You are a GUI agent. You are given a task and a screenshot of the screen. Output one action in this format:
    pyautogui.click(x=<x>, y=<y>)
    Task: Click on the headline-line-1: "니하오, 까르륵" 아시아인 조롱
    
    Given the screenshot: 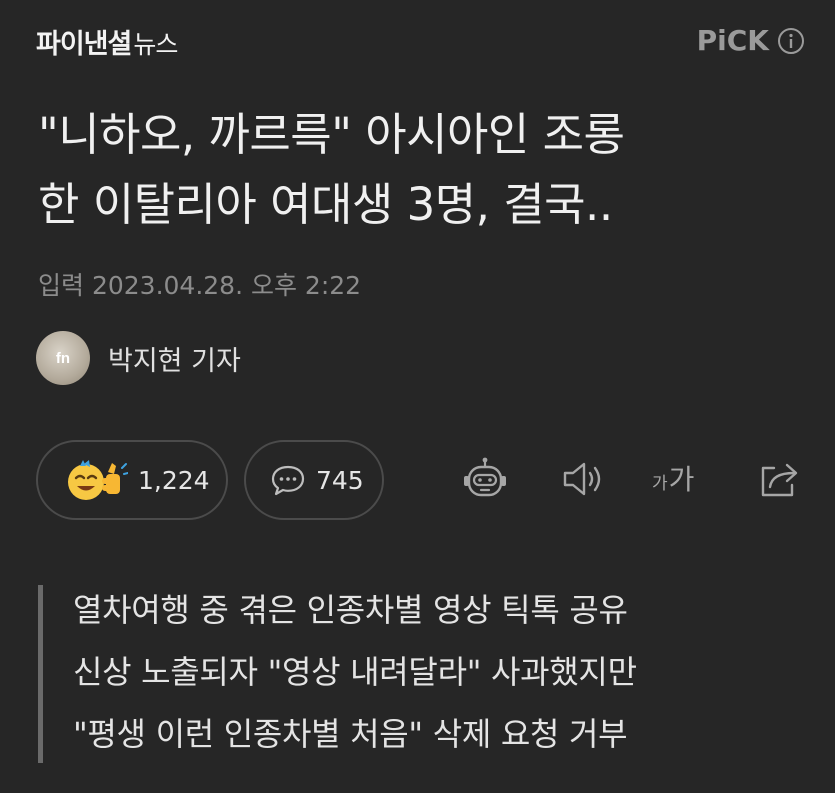 What is the action you would take?
    pyautogui.click(x=331, y=134)
    